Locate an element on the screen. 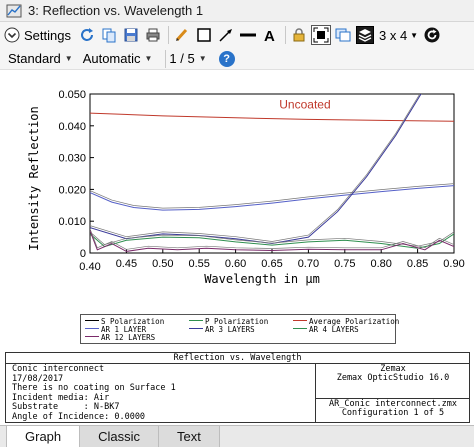  settings-label: Settings is located at coordinates (47, 35).